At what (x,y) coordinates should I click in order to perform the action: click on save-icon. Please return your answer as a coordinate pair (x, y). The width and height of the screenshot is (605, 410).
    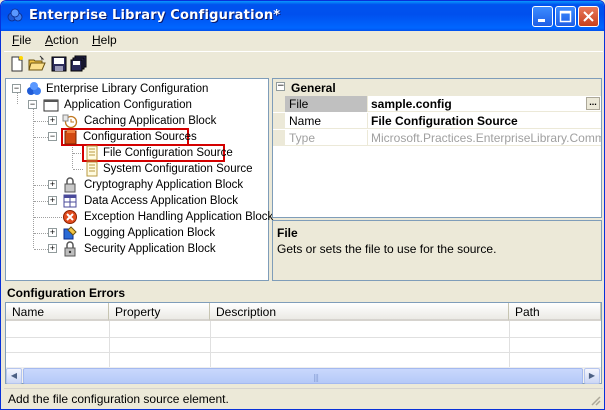
    Looking at the image, I should click on (59, 64).